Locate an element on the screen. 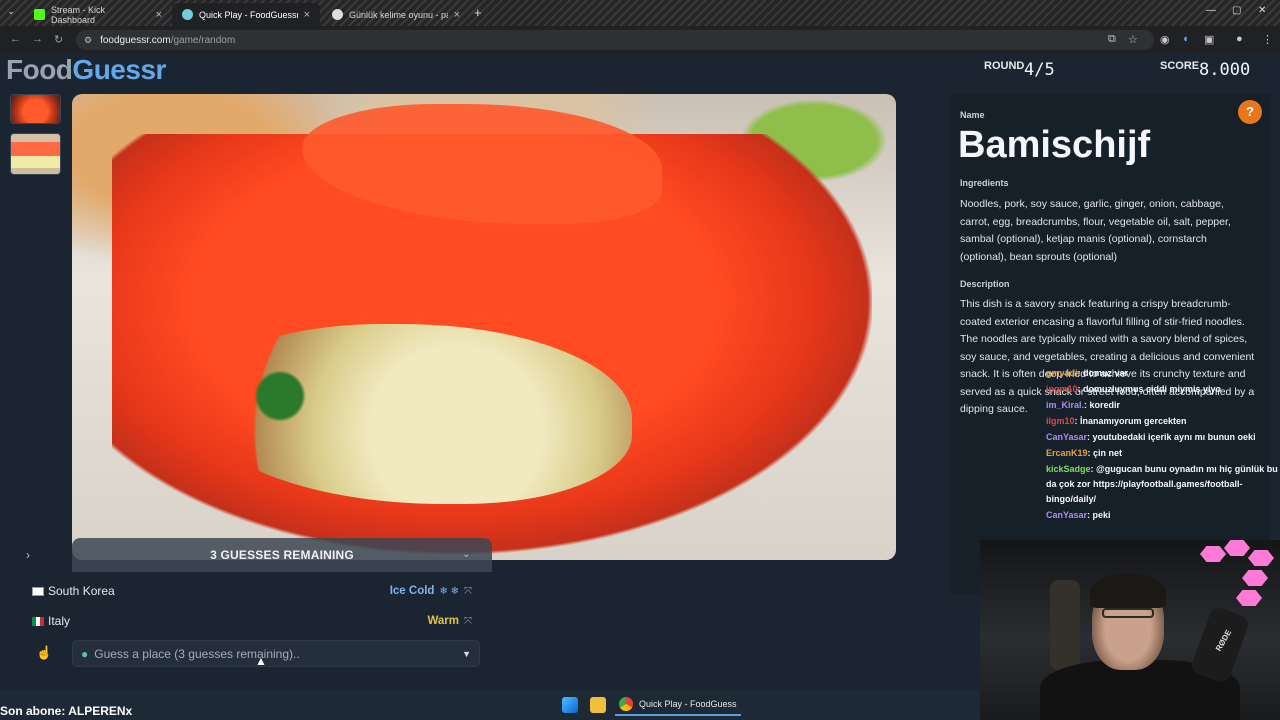 This screenshot has height=720, width=1280. taskbar-chrome-app: Quick Play - FoodGuess is located at coordinates (678, 705).